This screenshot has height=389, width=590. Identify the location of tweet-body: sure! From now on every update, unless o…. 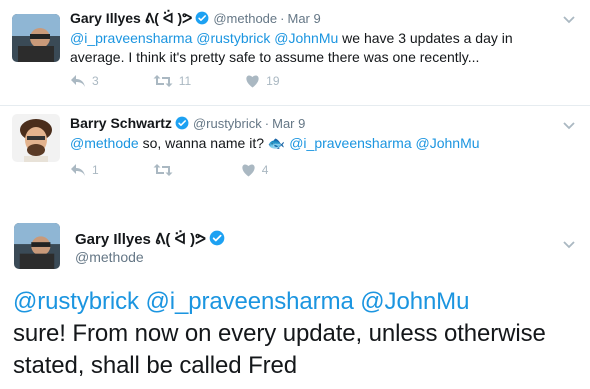
(279, 349).